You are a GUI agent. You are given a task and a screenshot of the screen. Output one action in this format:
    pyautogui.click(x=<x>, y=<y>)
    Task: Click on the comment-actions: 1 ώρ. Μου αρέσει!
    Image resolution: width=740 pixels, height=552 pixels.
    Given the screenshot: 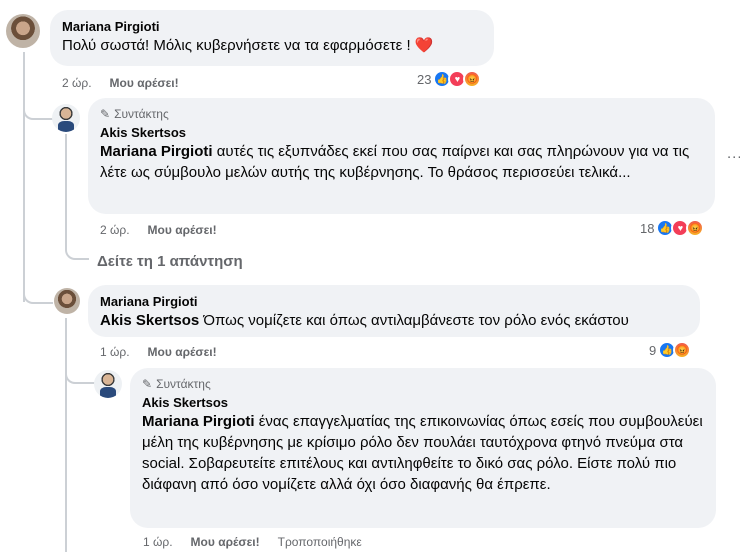 What is the action you would take?
    pyautogui.click(x=158, y=352)
    